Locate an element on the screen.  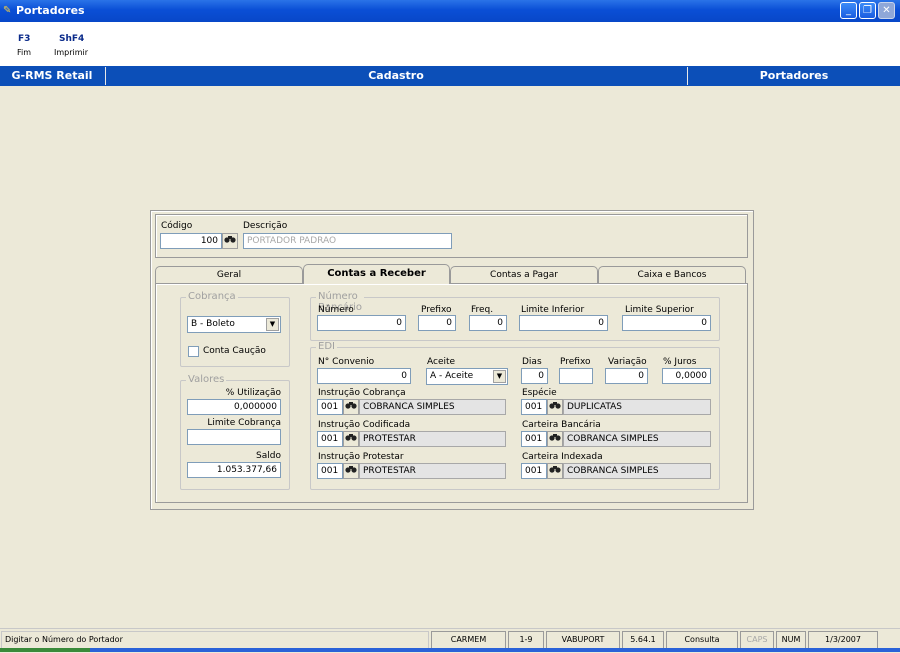
instr-codificada-desc: PROTESTAR is located at coordinates (432, 439).